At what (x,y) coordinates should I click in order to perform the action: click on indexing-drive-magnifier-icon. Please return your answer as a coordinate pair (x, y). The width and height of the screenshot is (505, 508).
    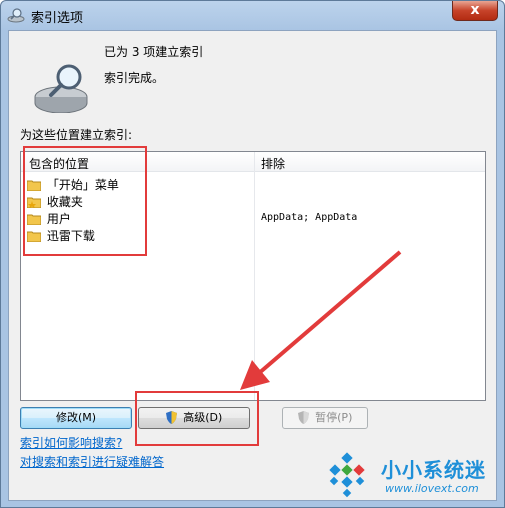
    Looking at the image, I should click on (61, 88).